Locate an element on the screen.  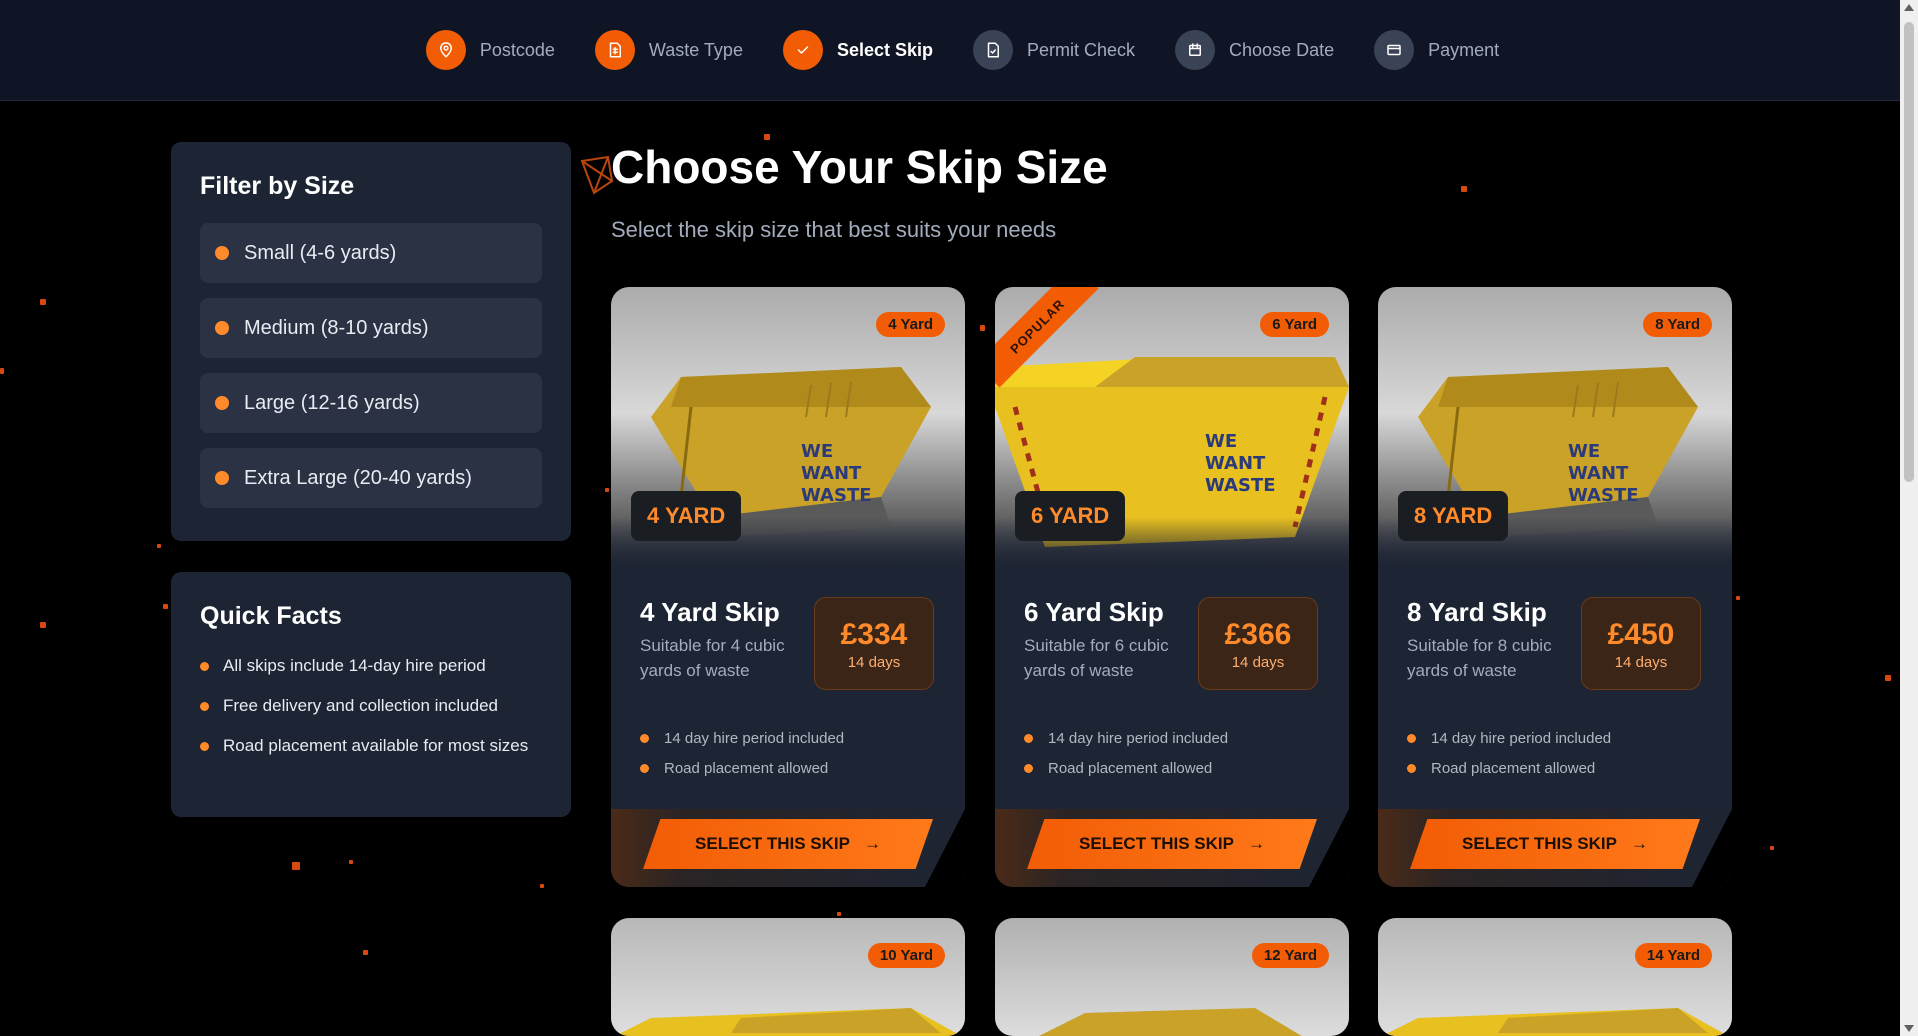
step-payment: Payment is located at coordinates (1436, 50).